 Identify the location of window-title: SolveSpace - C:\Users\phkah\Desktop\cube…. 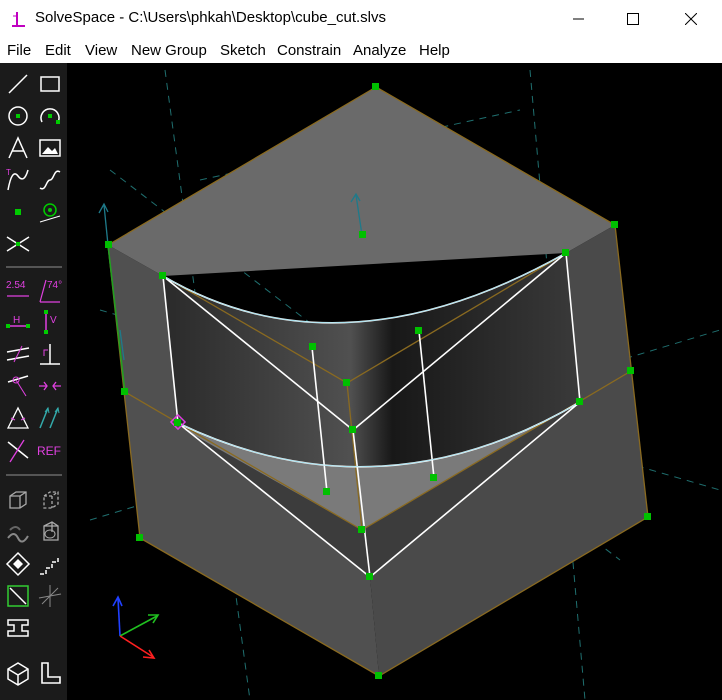
(210, 17).